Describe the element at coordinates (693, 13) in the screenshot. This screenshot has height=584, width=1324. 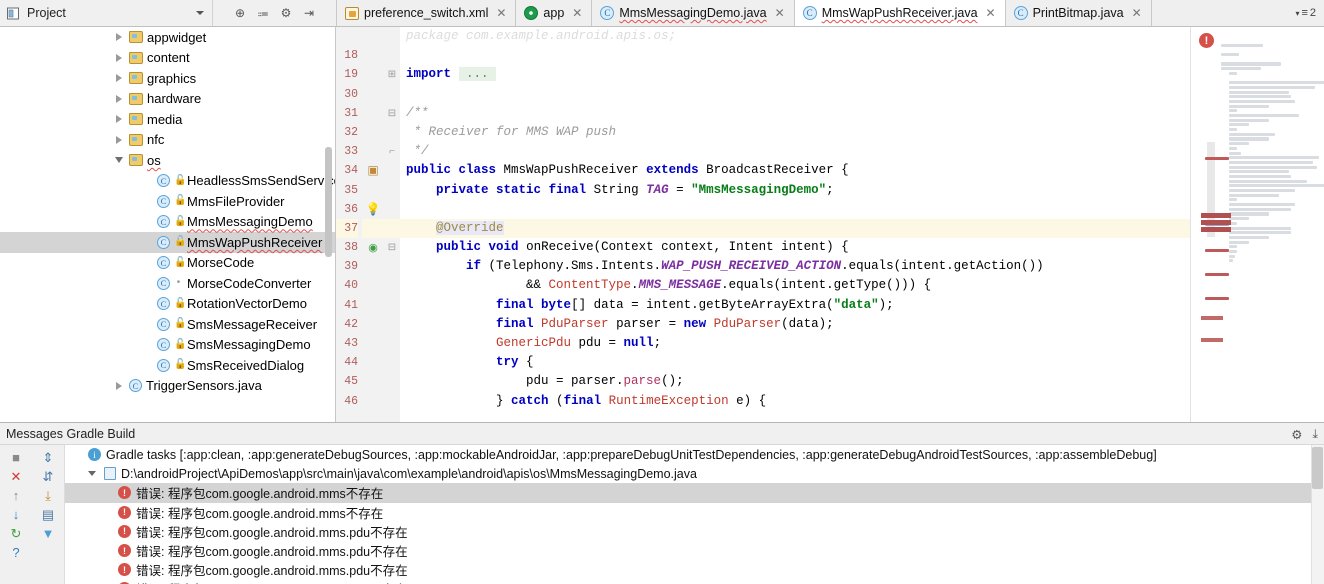
I see `editor-tab: C MmsMessagingDemo.java ✕` at that location.